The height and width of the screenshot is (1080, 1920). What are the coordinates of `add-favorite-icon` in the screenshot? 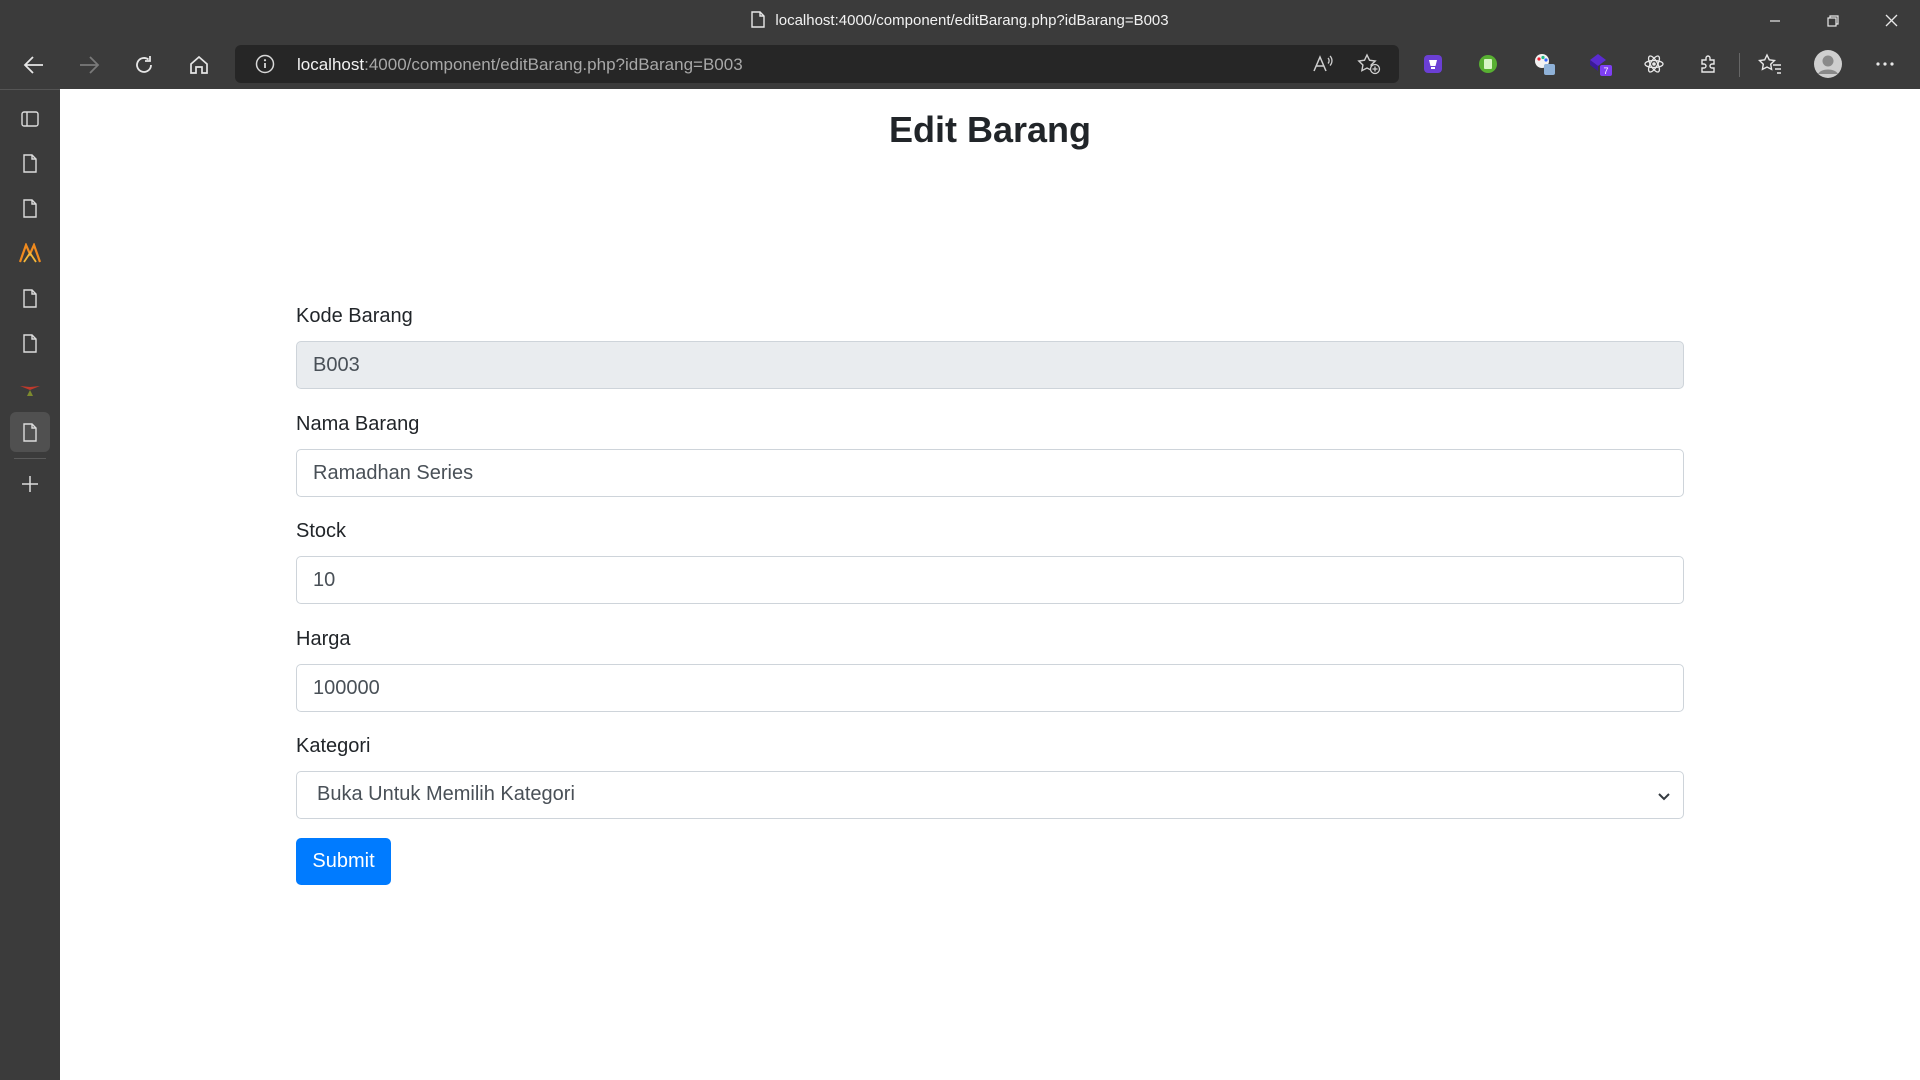 It's located at (1369, 66).